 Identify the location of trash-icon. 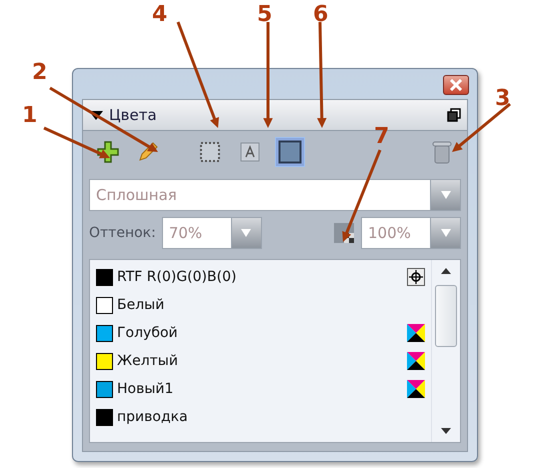
(442, 152).